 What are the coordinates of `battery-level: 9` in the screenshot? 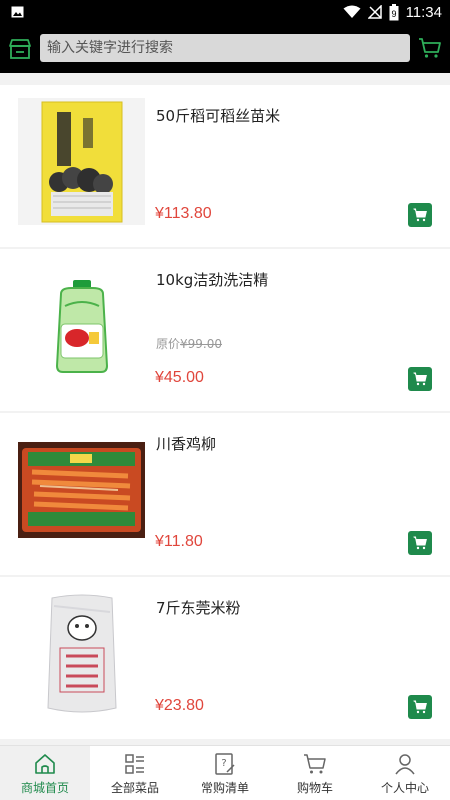 It's located at (393, 14).